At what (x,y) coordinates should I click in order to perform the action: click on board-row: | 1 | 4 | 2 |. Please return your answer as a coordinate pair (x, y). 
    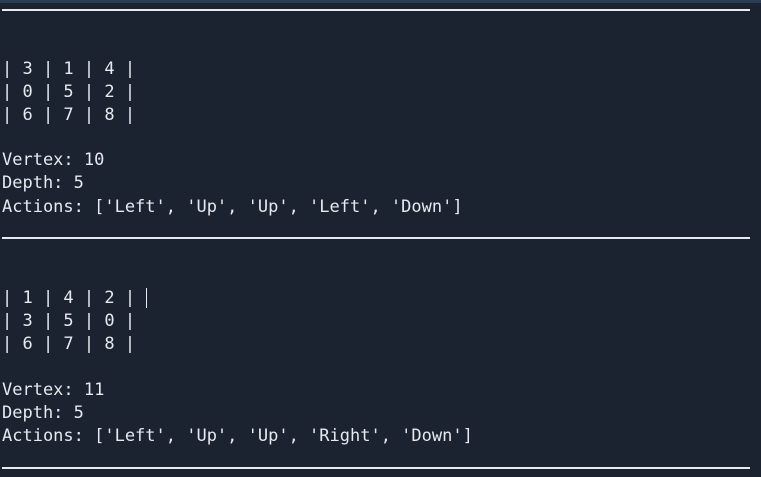
    Looking at the image, I should click on (69, 298).